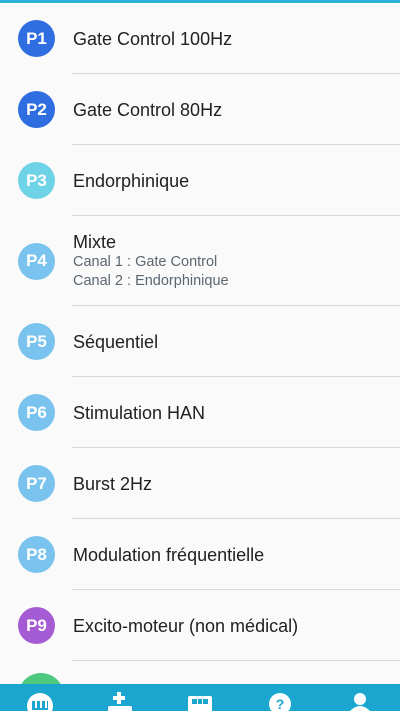 Image resolution: width=400 pixels, height=711 pixels. What do you see at coordinates (186, 625) in the screenshot?
I see `program-title: Excito-moteur (non médical)` at bounding box center [186, 625].